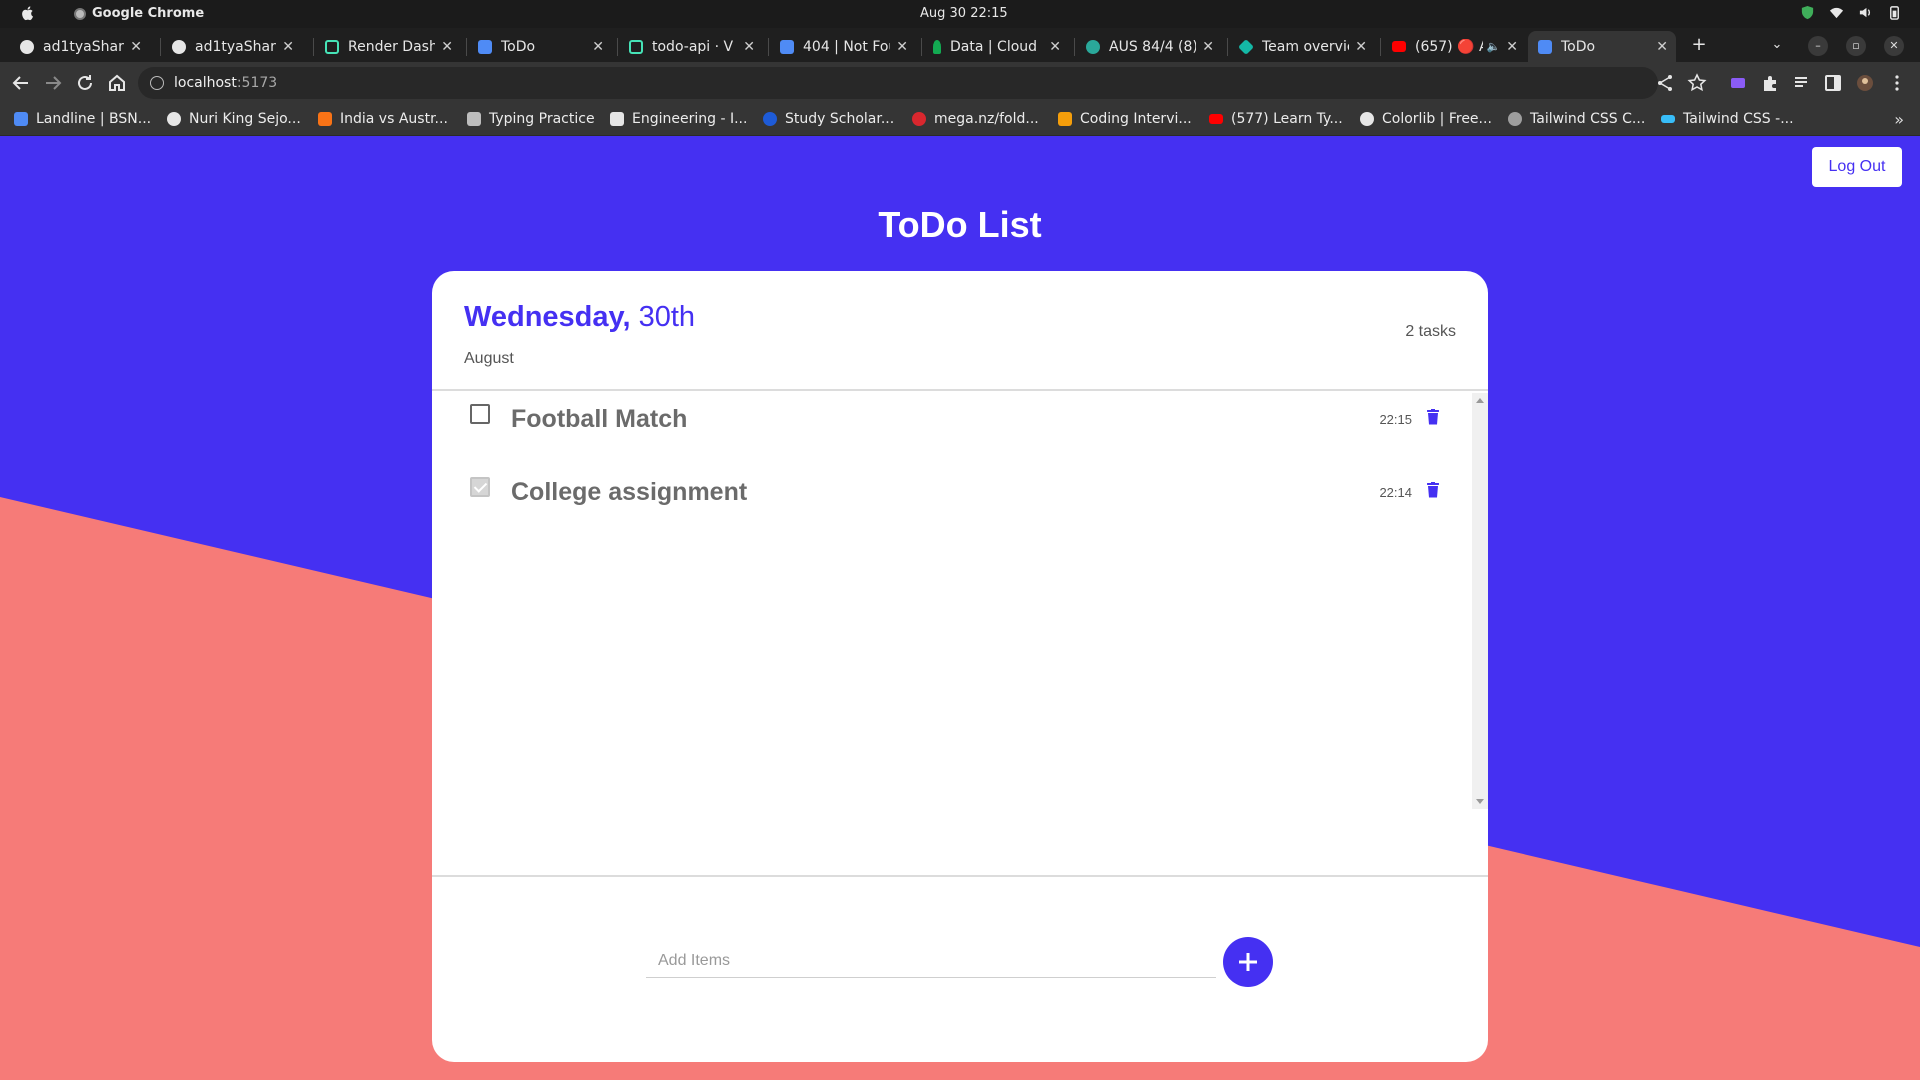 This screenshot has width=1920, height=1080. Describe the element at coordinates (1807, 12) in the screenshot. I see `shield-icon` at that location.